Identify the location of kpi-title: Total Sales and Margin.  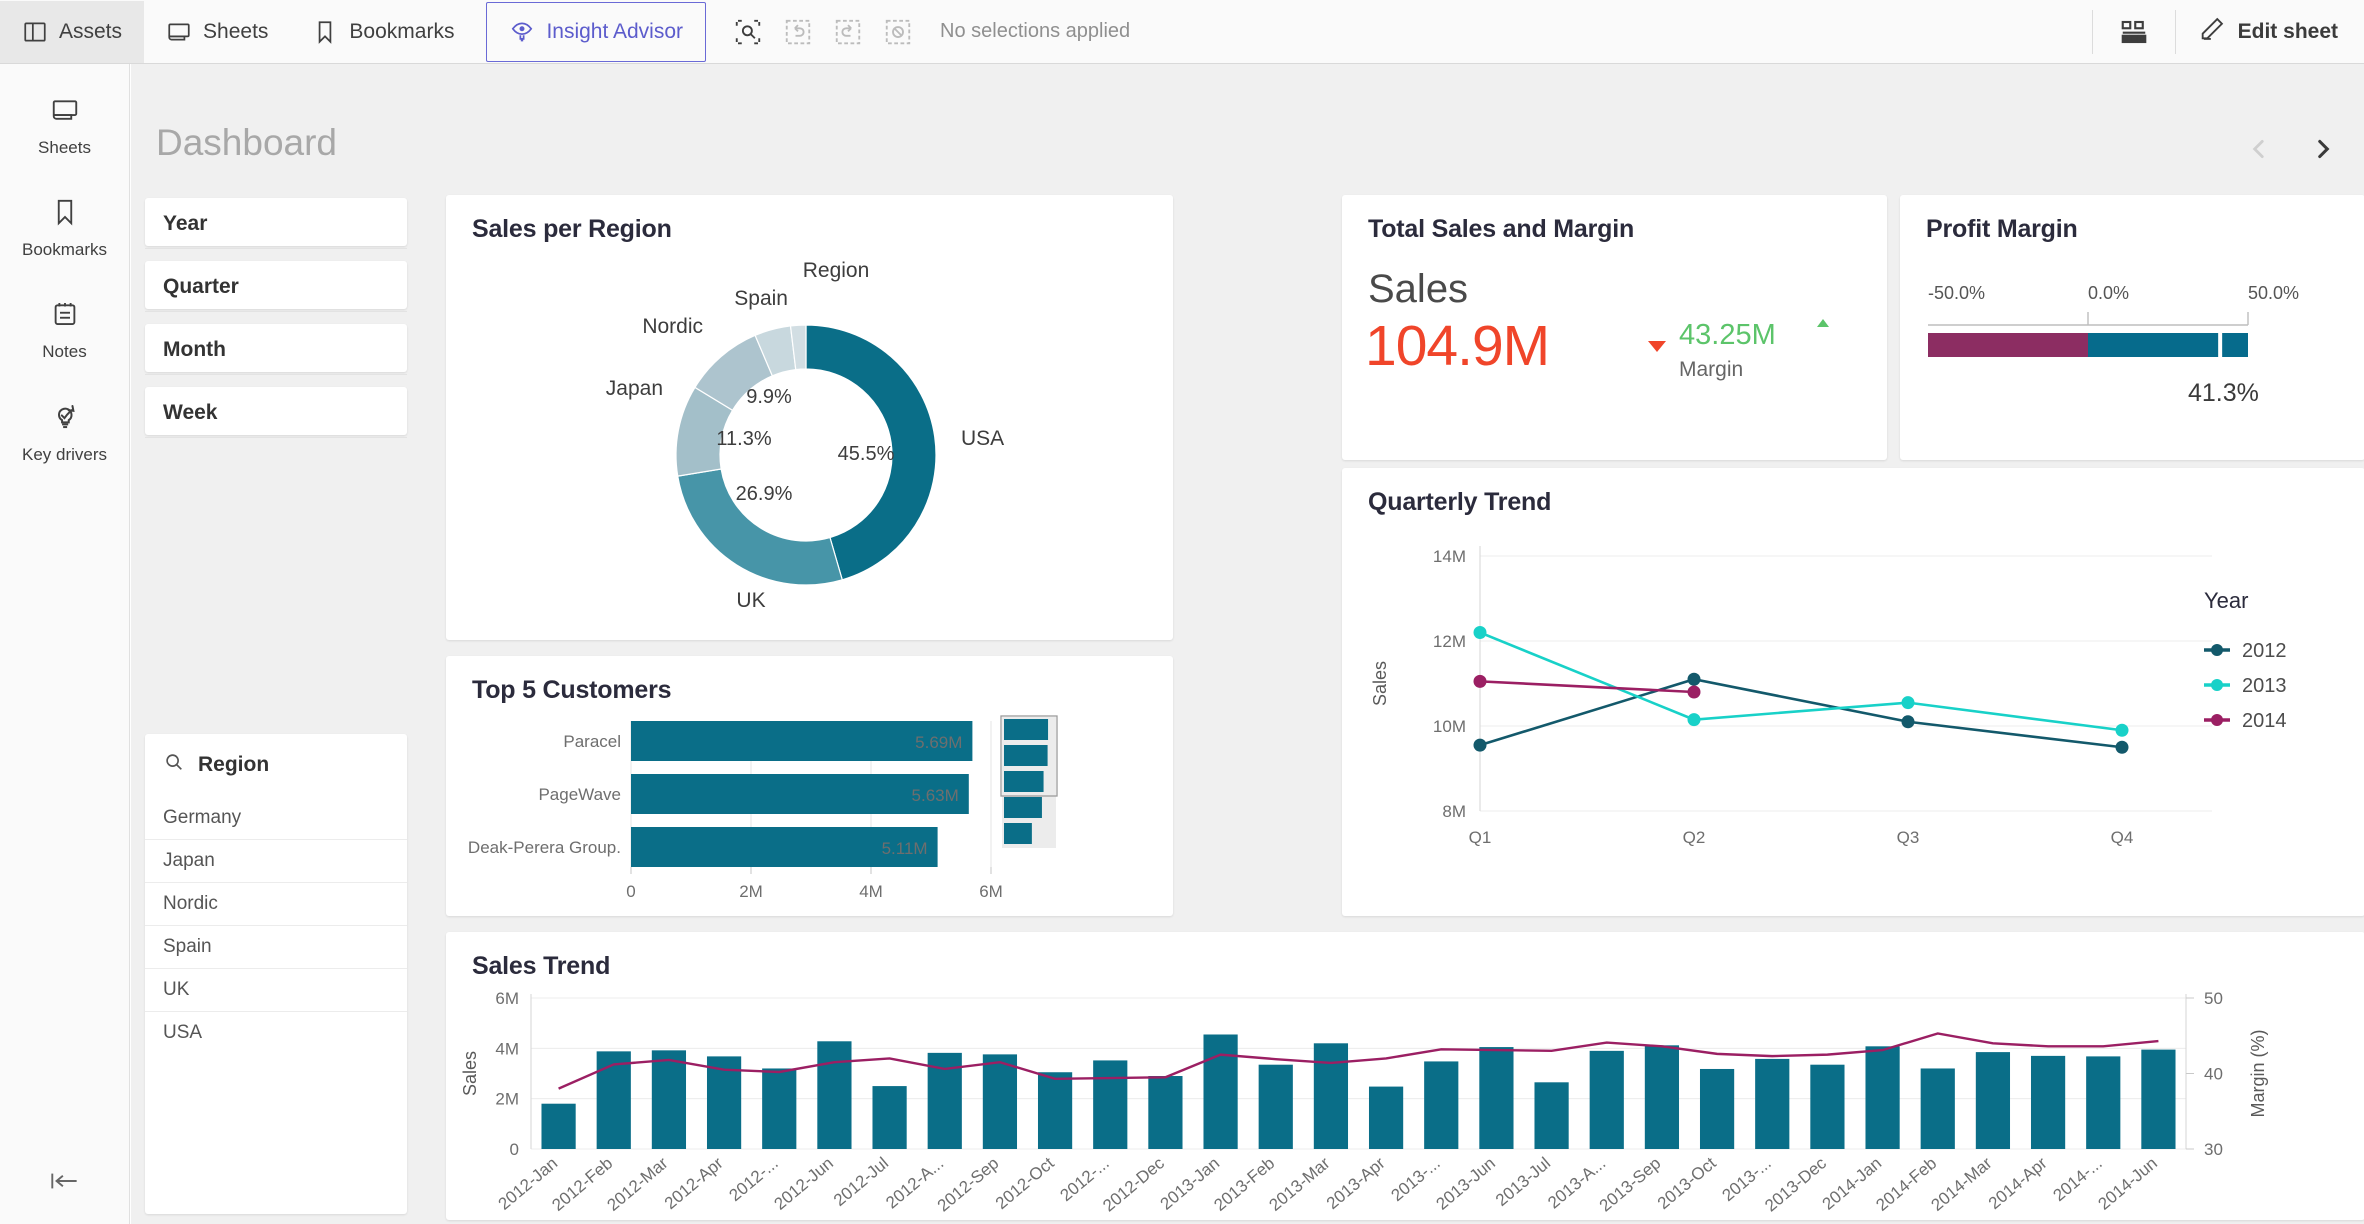
(1501, 229).